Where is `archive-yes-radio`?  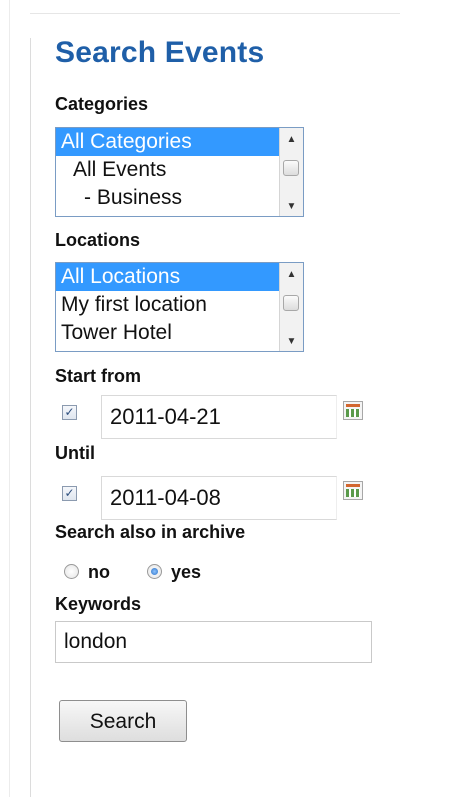
archive-yes-radio is located at coordinates (154, 571).